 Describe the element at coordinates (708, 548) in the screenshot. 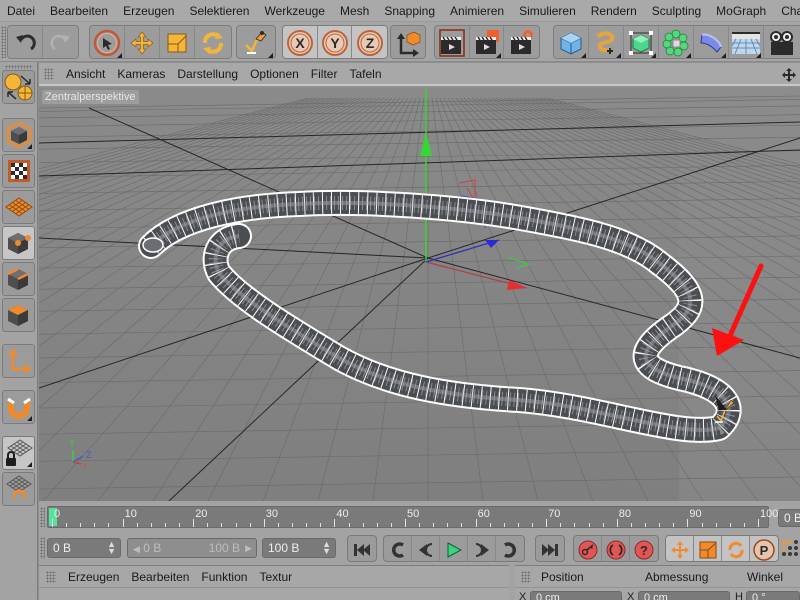

I see `key-scale-button` at that location.